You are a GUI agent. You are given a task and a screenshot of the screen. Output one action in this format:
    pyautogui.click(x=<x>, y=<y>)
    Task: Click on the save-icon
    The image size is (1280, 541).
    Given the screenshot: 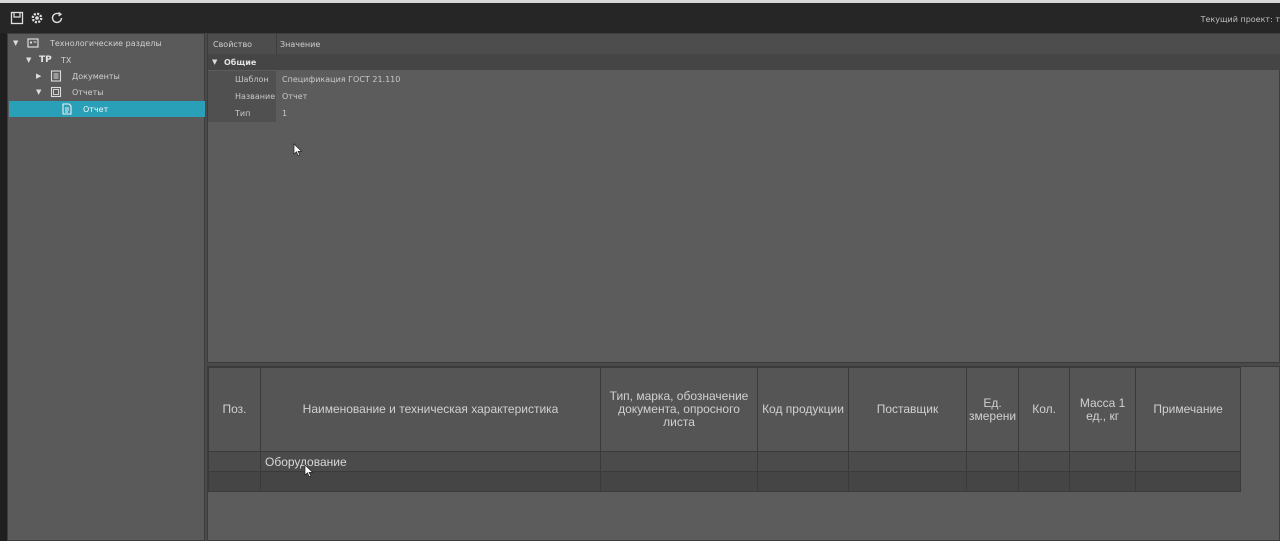 What is the action you would take?
    pyautogui.click(x=17, y=18)
    